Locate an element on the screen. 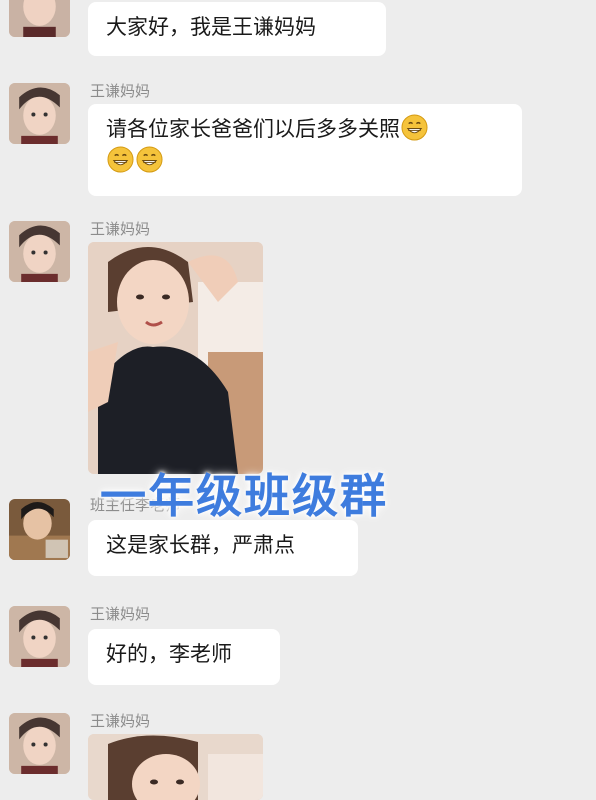 The height and width of the screenshot is (800, 596). overlay-title: 一年级班级群 is located at coordinates (244, 496).